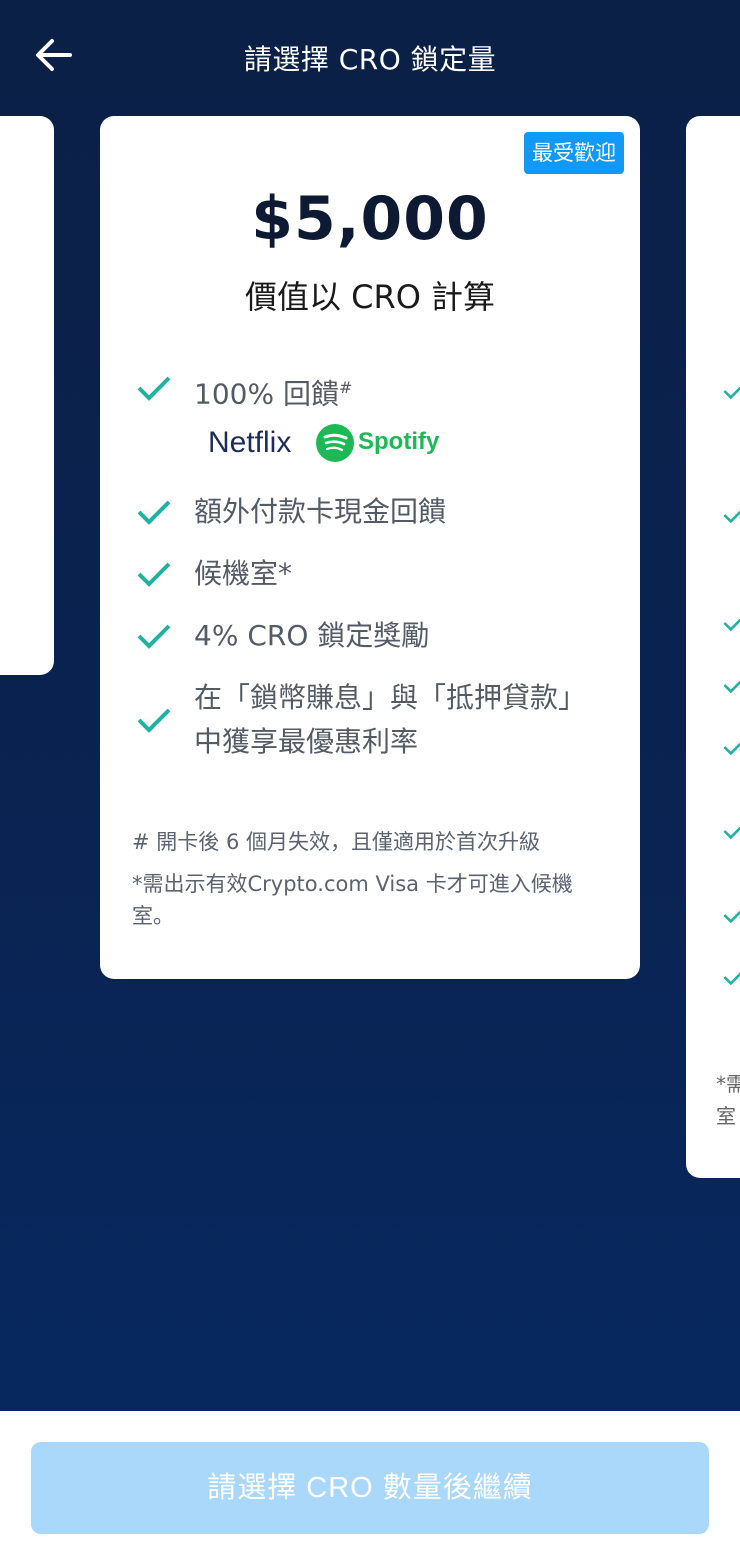  Describe the element at coordinates (390, 697) in the screenshot. I see `feature-text-line1: 在「鎖幣賺息」與「抵押貸款」` at that location.